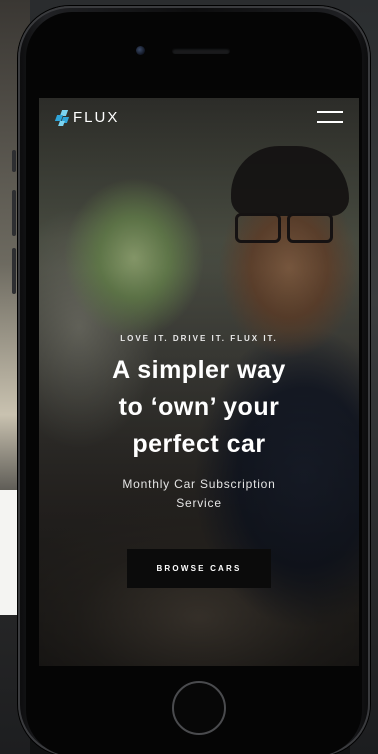 This screenshot has width=378, height=754. What do you see at coordinates (14, 161) in the screenshot?
I see `phone-mute-switch` at bounding box center [14, 161].